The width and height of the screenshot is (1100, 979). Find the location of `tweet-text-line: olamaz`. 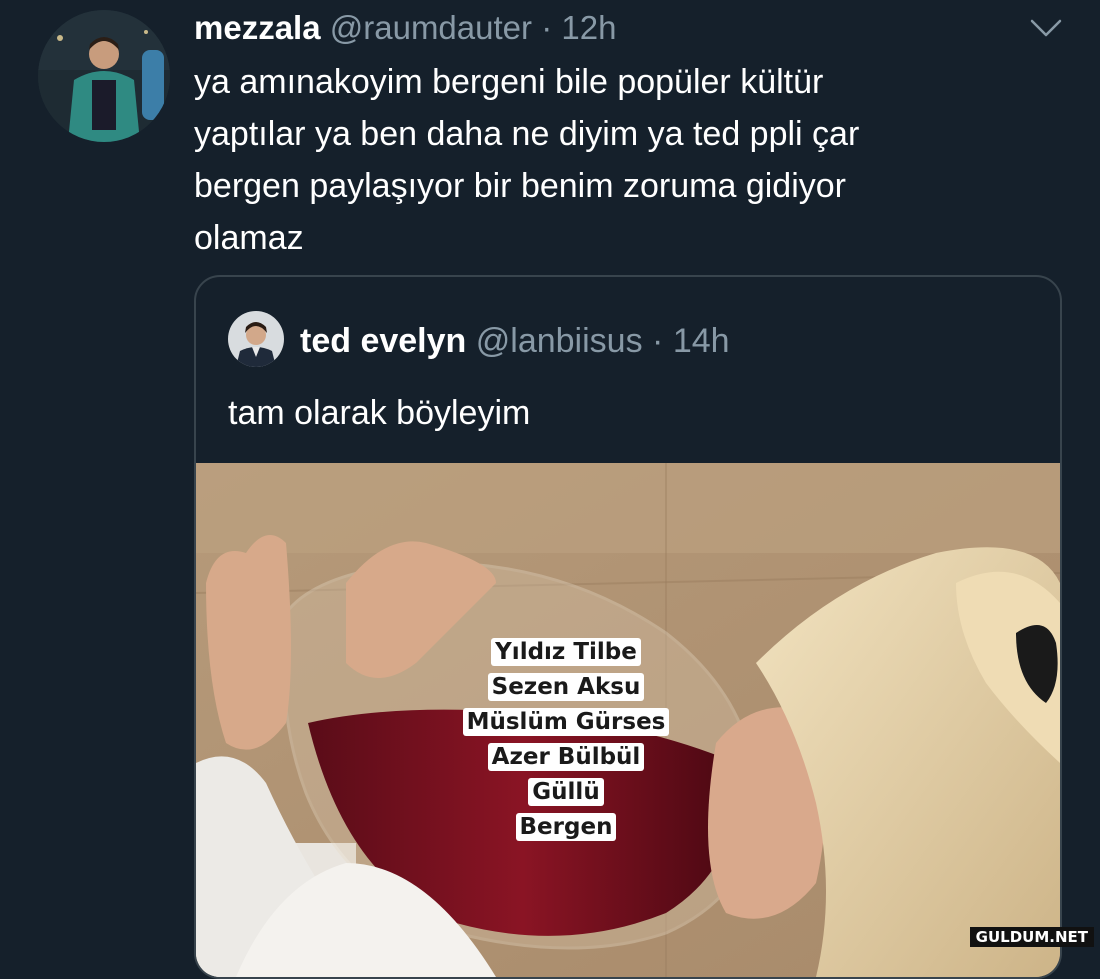

tweet-text-line: olamaz is located at coordinates (249, 238).